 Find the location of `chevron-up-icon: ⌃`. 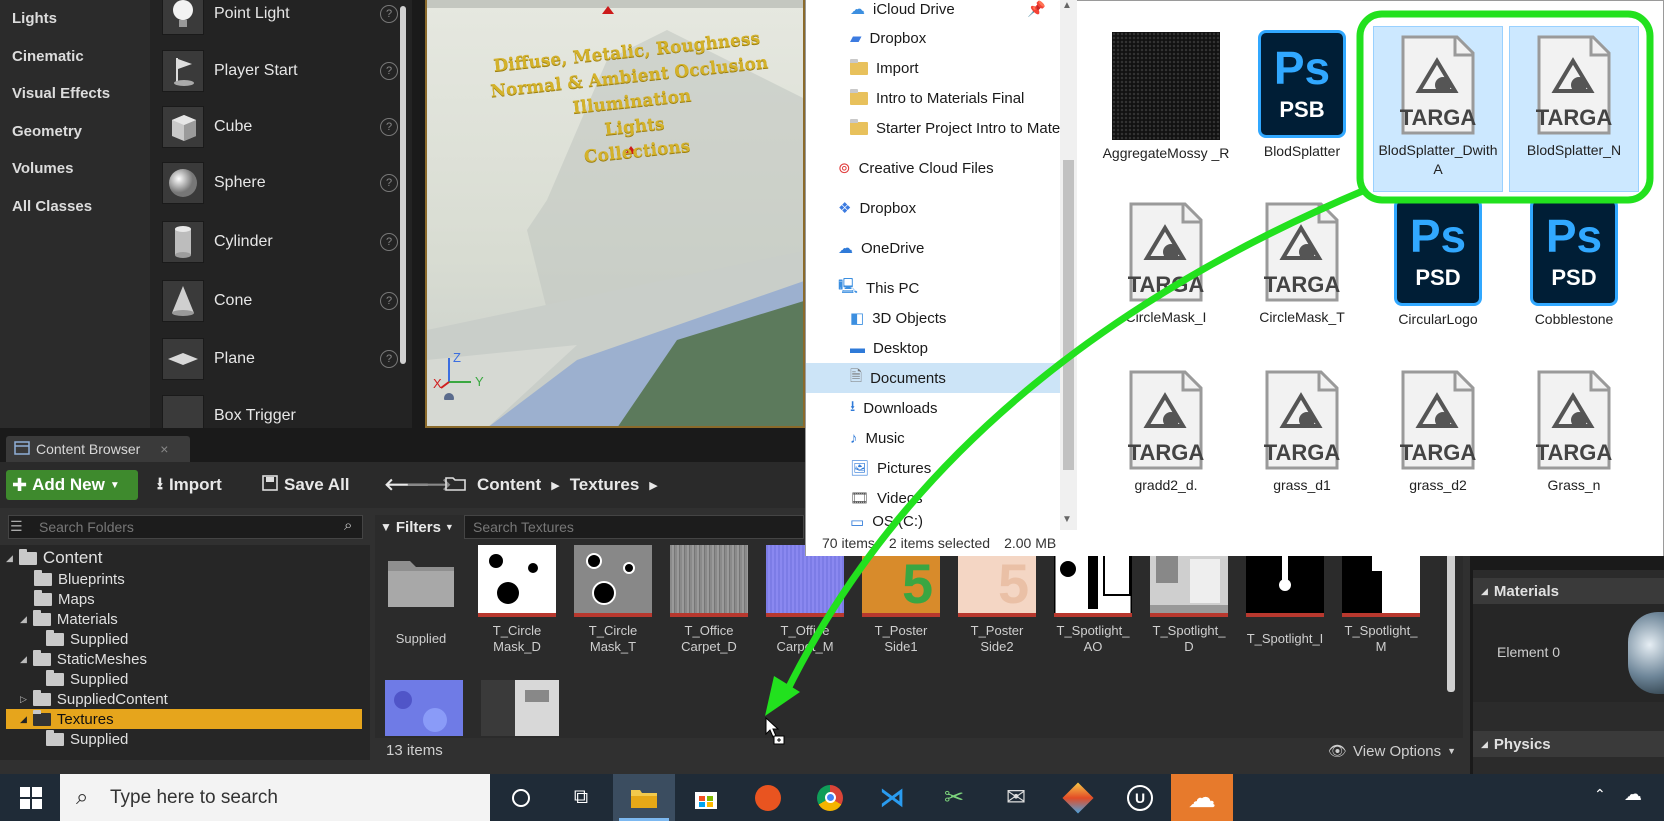

chevron-up-icon: ⌃ is located at coordinates (1600, 794).